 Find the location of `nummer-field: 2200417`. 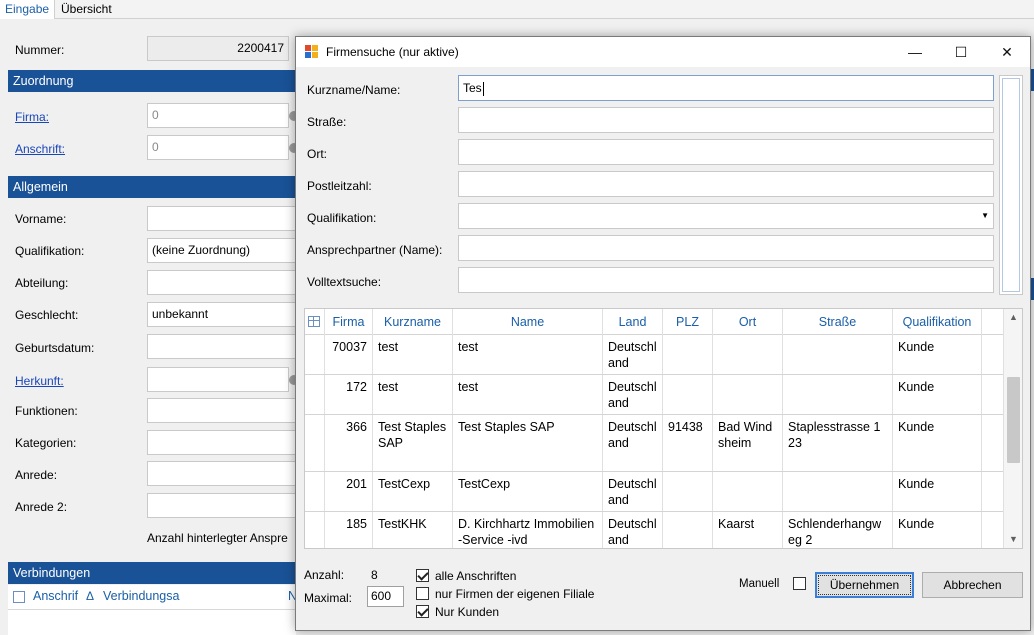

nummer-field: 2200417 is located at coordinates (218, 48).